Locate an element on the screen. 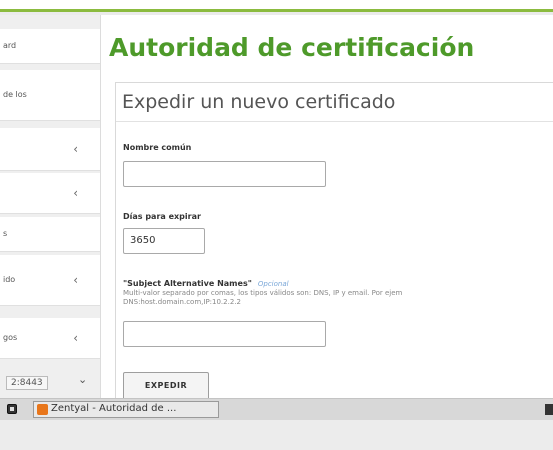 The width and height of the screenshot is (553, 450). chevron-down-icon: ⌄ is located at coordinates (83, 379).